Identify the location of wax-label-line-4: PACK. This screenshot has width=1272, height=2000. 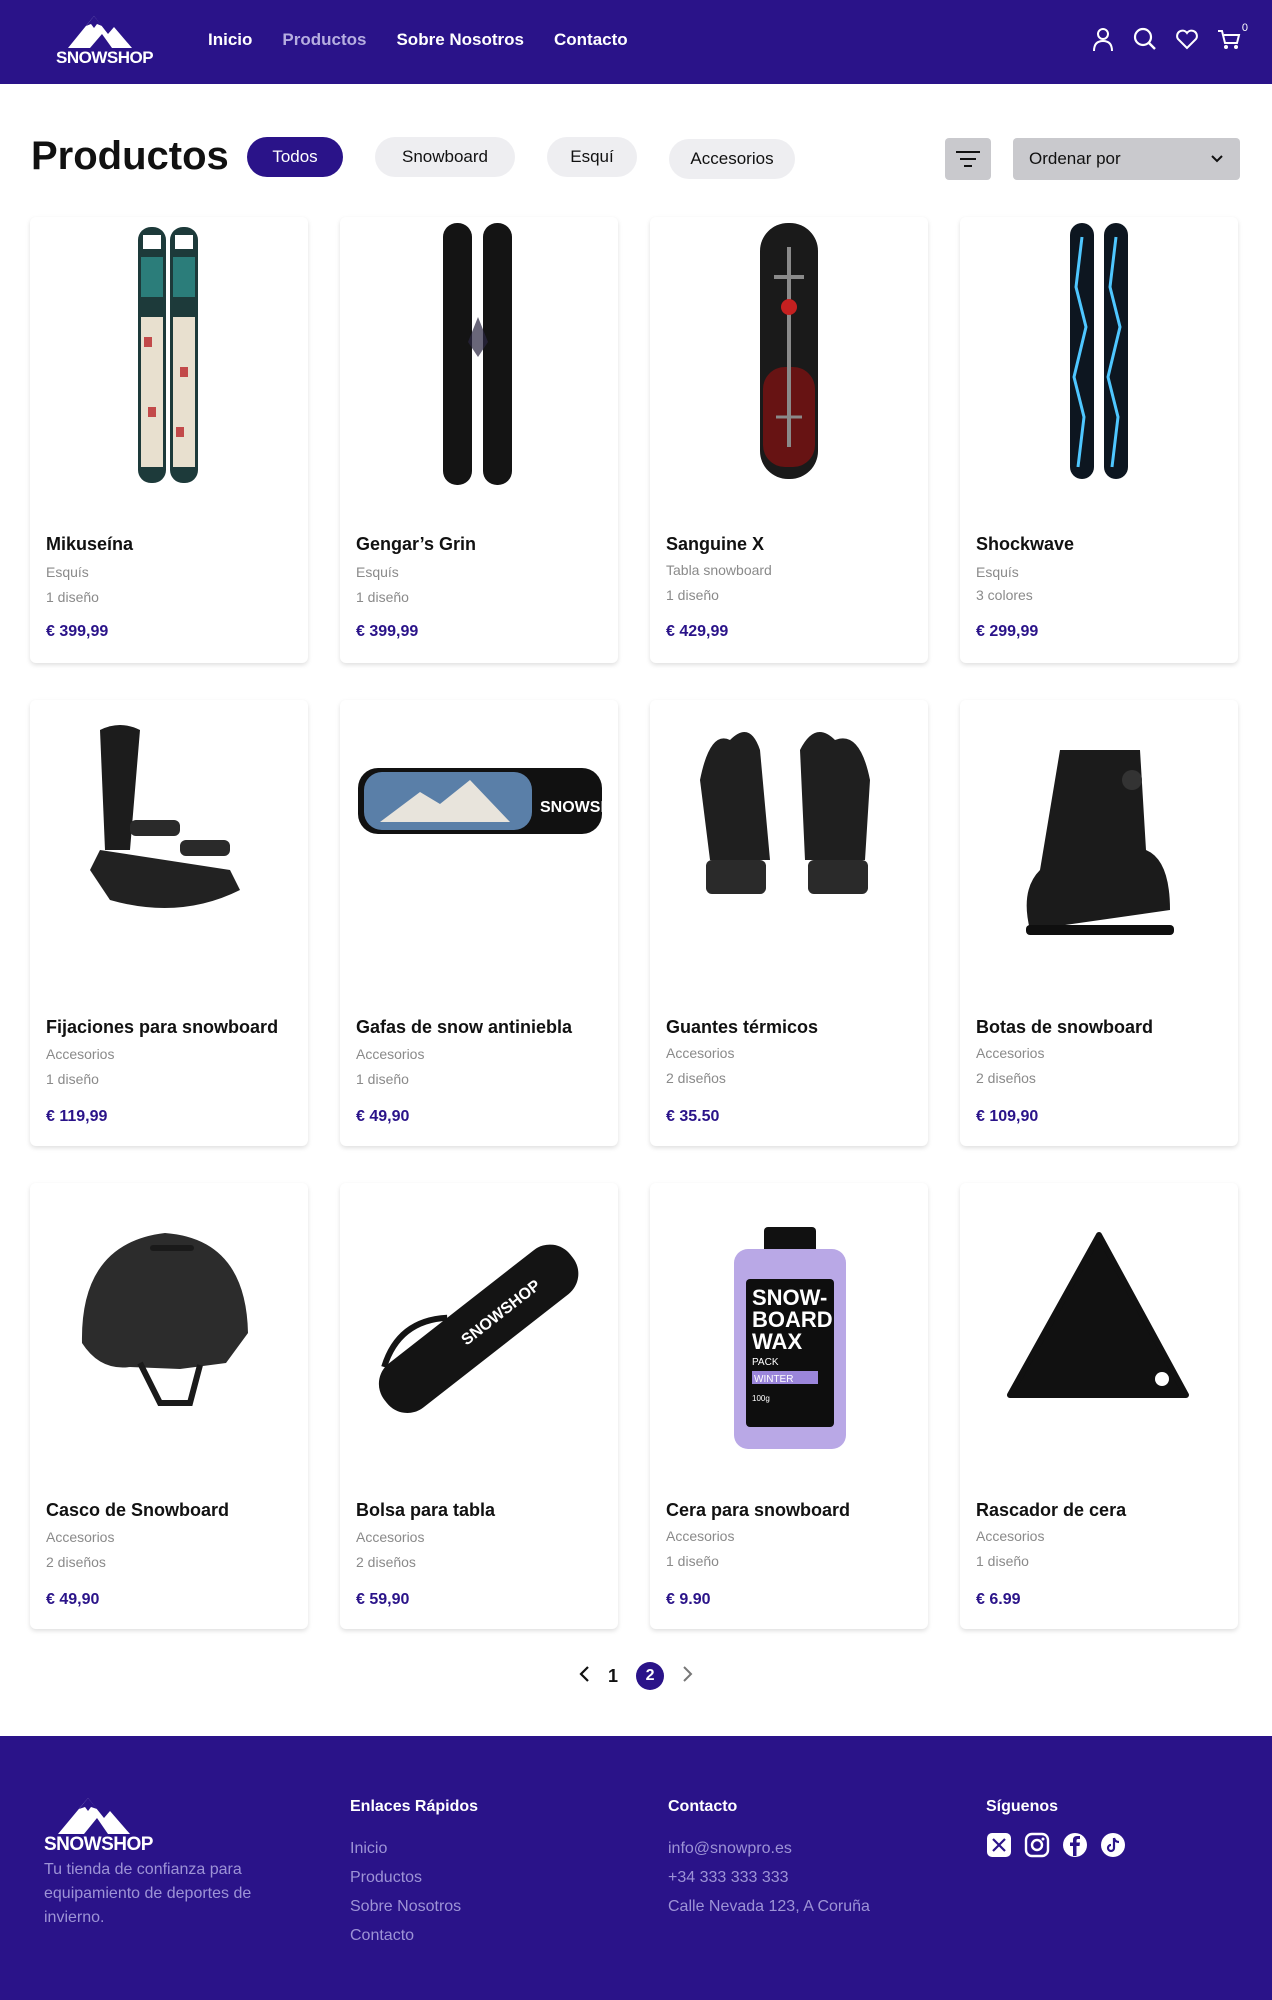
(765, 1362).